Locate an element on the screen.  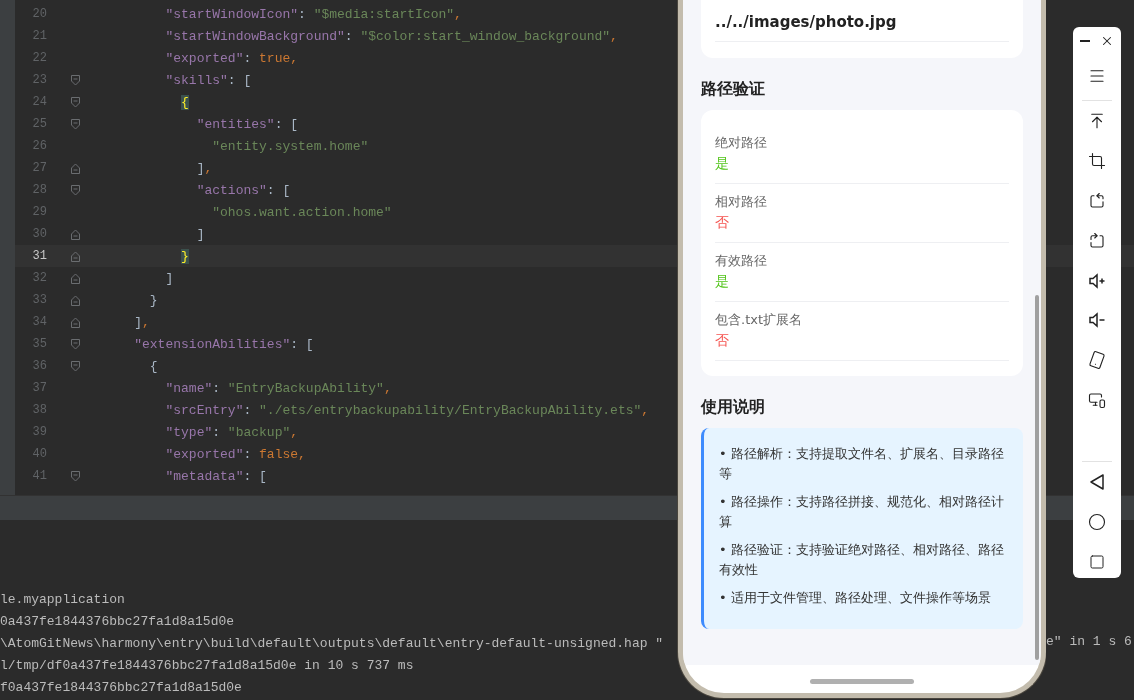
code-token: true is located at coordinates (275, 58).